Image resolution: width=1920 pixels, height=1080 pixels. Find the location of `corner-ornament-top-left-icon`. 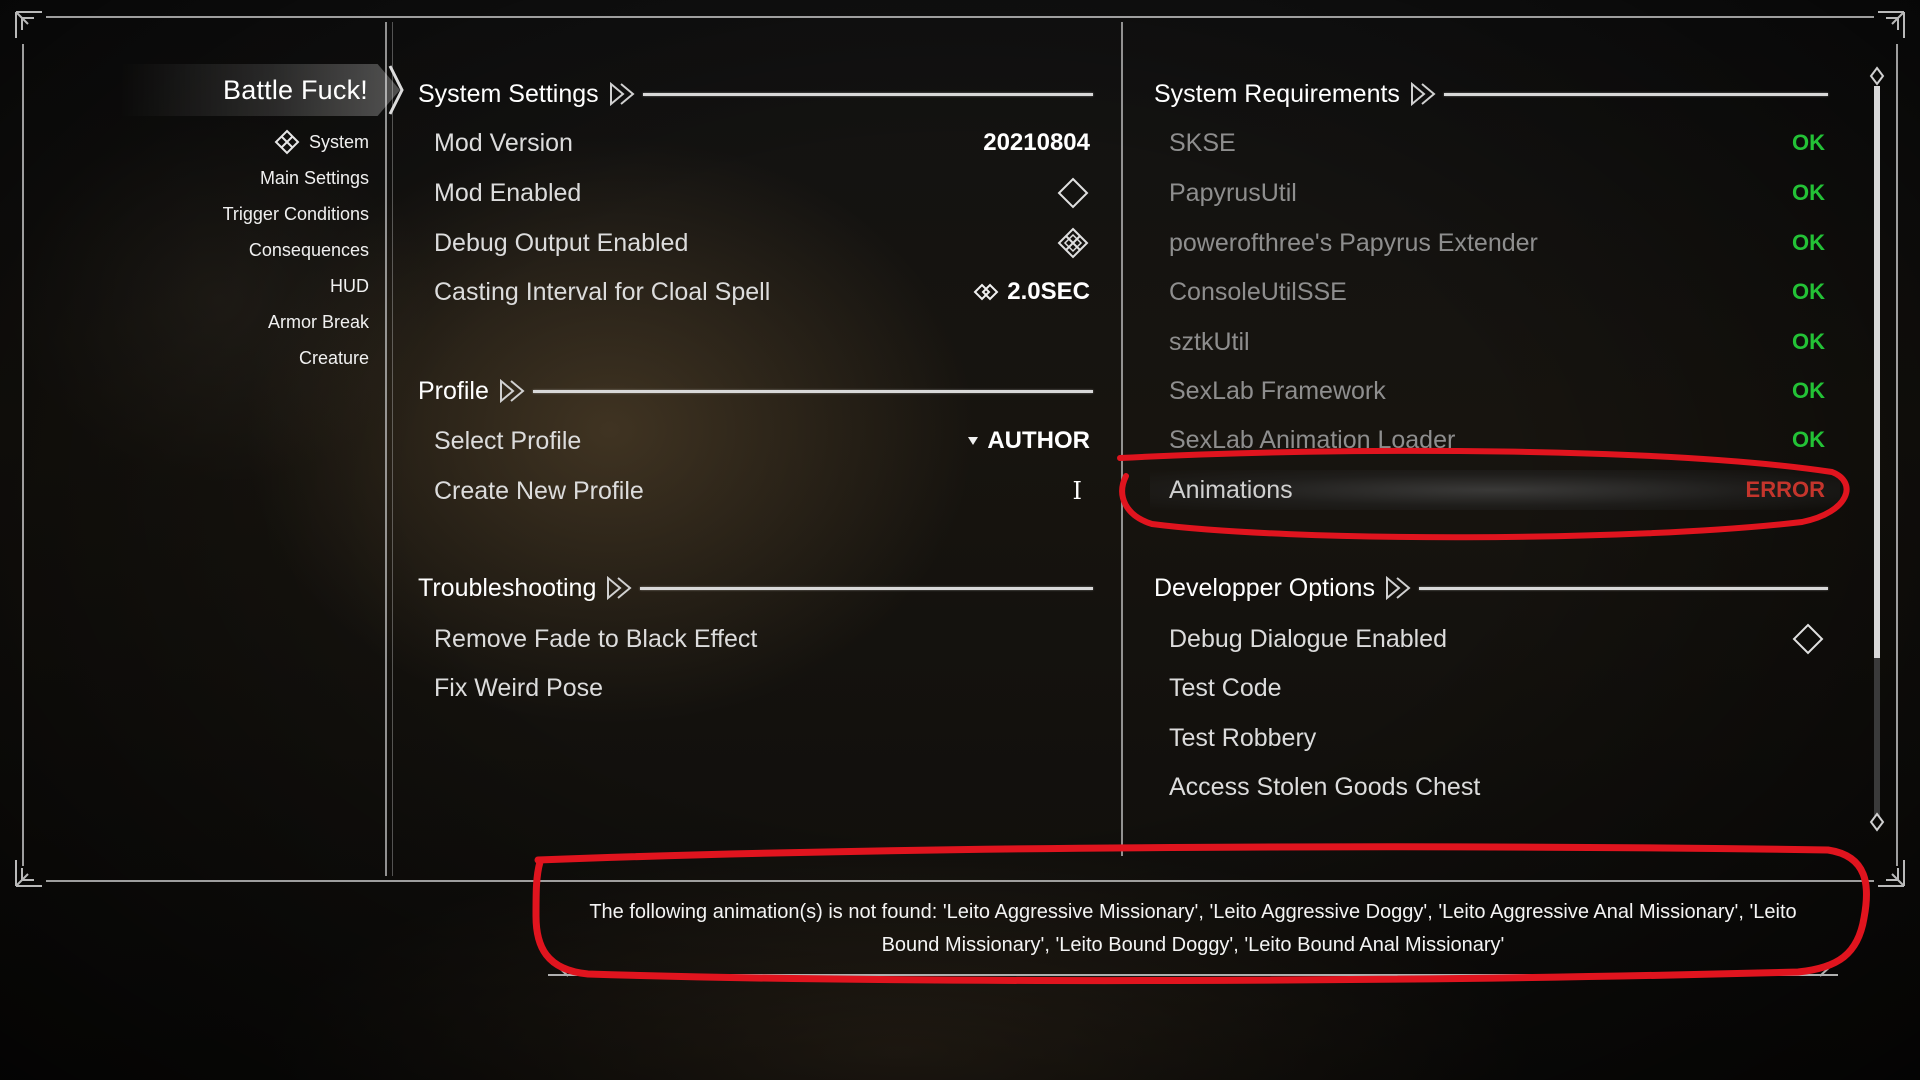

corner-ornament-top-left-icon is located at coordinates (28, 24).